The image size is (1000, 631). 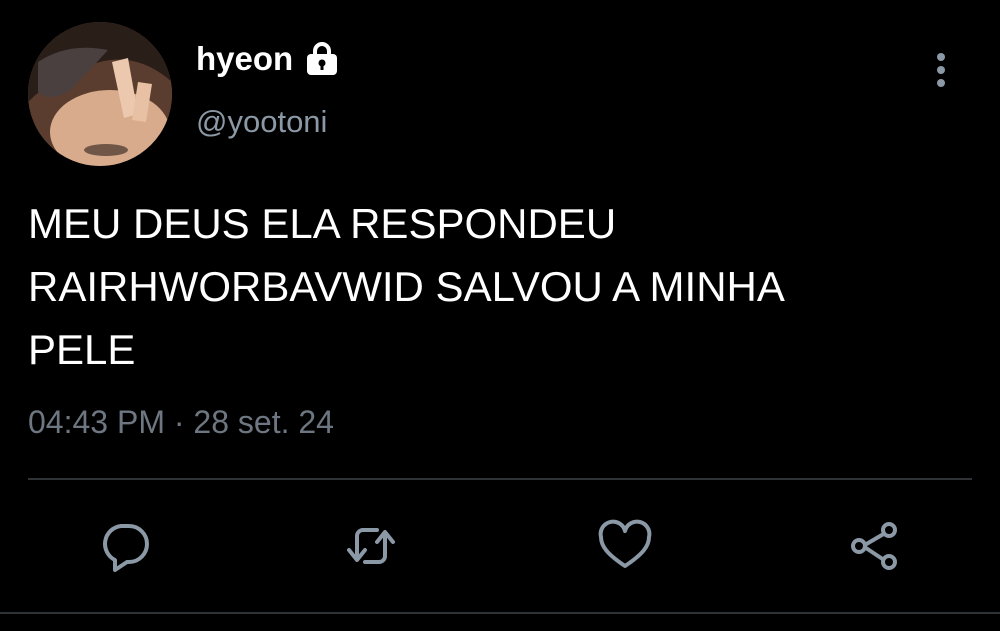 What do you see at coordinates (322, 59) in the screenshot?
I see `lock-icon` at bounding box center [322, 59].